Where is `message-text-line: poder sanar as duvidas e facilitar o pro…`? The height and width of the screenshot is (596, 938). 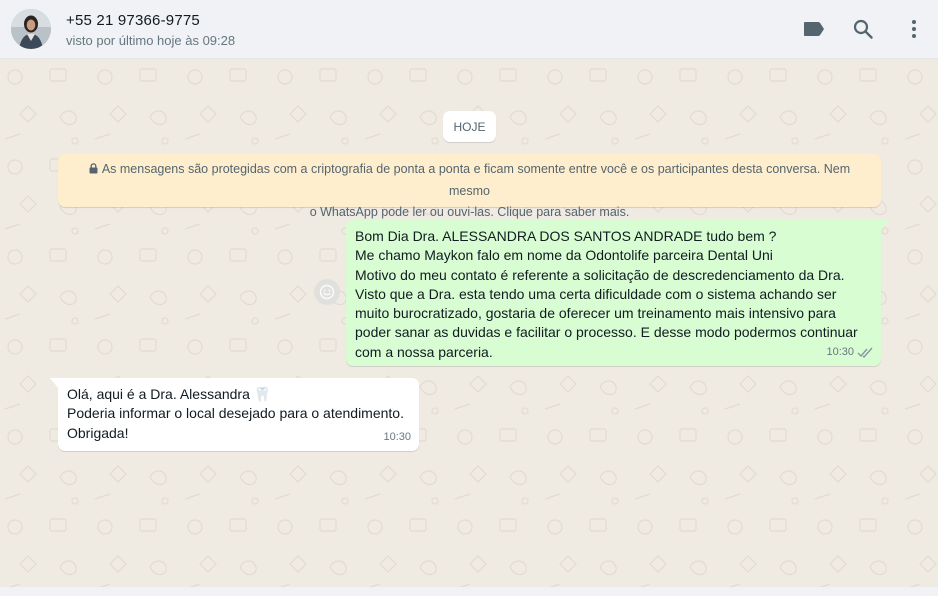
message-text-line: poder sanar as duvidas e facilitar o pro… is located at coordinates (606, 332).